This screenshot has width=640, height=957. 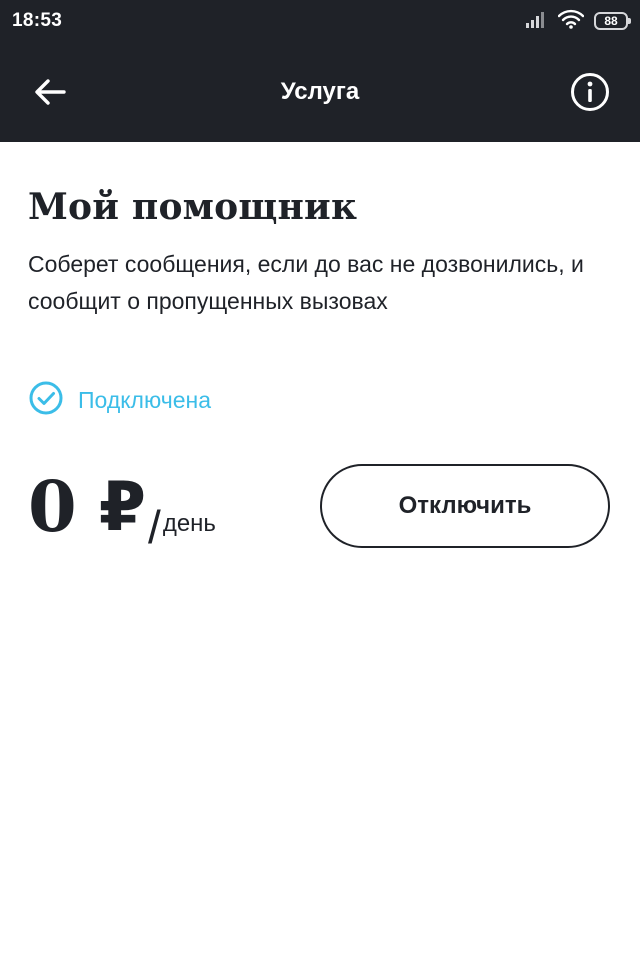 I want to click on service-status: Подключена, so click(x=119, y=400).